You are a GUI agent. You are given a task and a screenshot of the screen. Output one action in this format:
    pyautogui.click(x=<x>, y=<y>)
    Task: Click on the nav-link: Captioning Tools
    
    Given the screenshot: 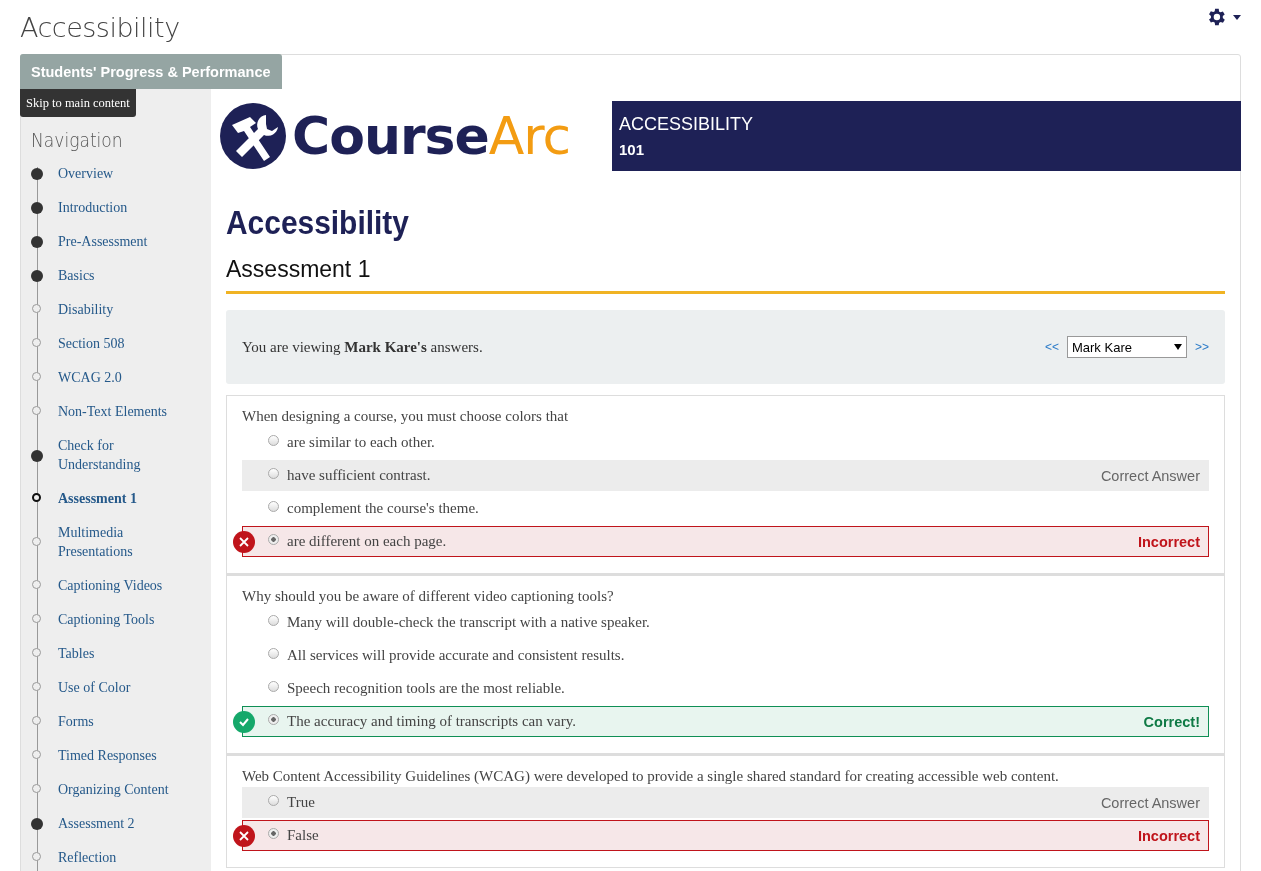 What is the action you would take?
    pyautogui.click(x=128, y=620)
    